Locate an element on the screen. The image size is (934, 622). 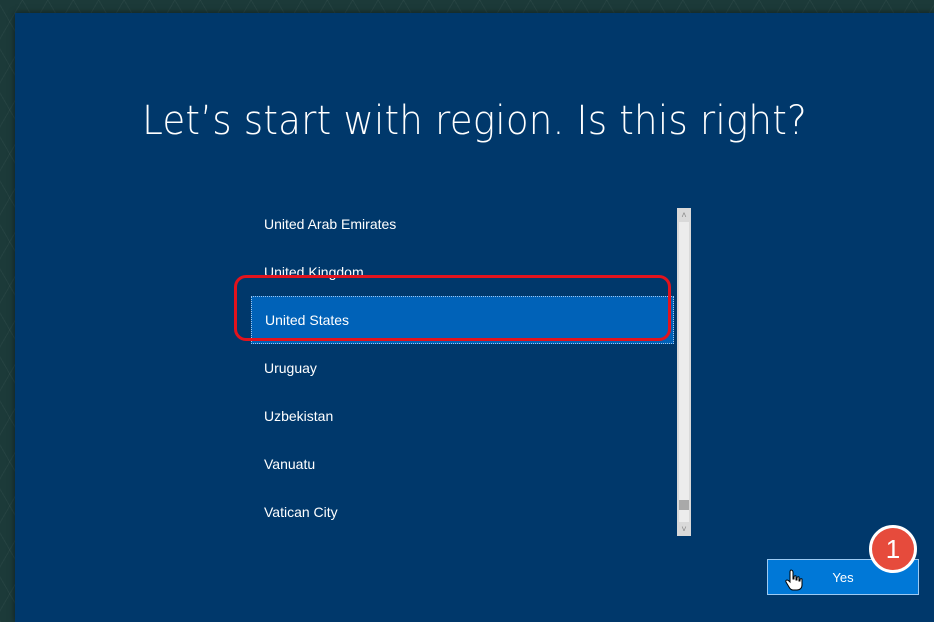
list-scrollbar: ˄ ˅ is located at coordinates (684, 372).